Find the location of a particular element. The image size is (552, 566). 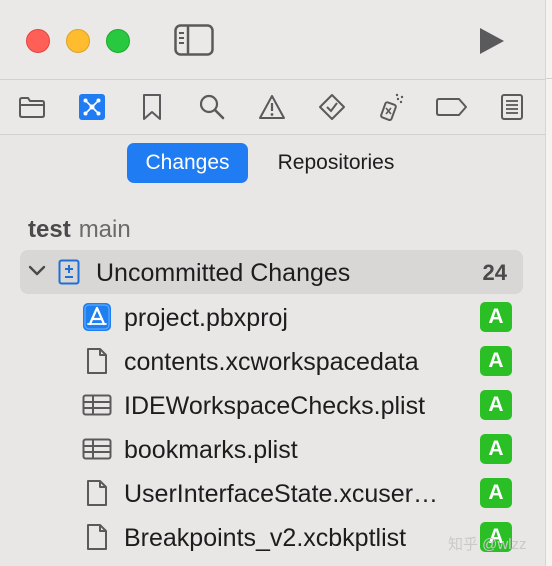

file-row: IDEWorkspaceChecks.plist A is located at coordinates (272, 405).